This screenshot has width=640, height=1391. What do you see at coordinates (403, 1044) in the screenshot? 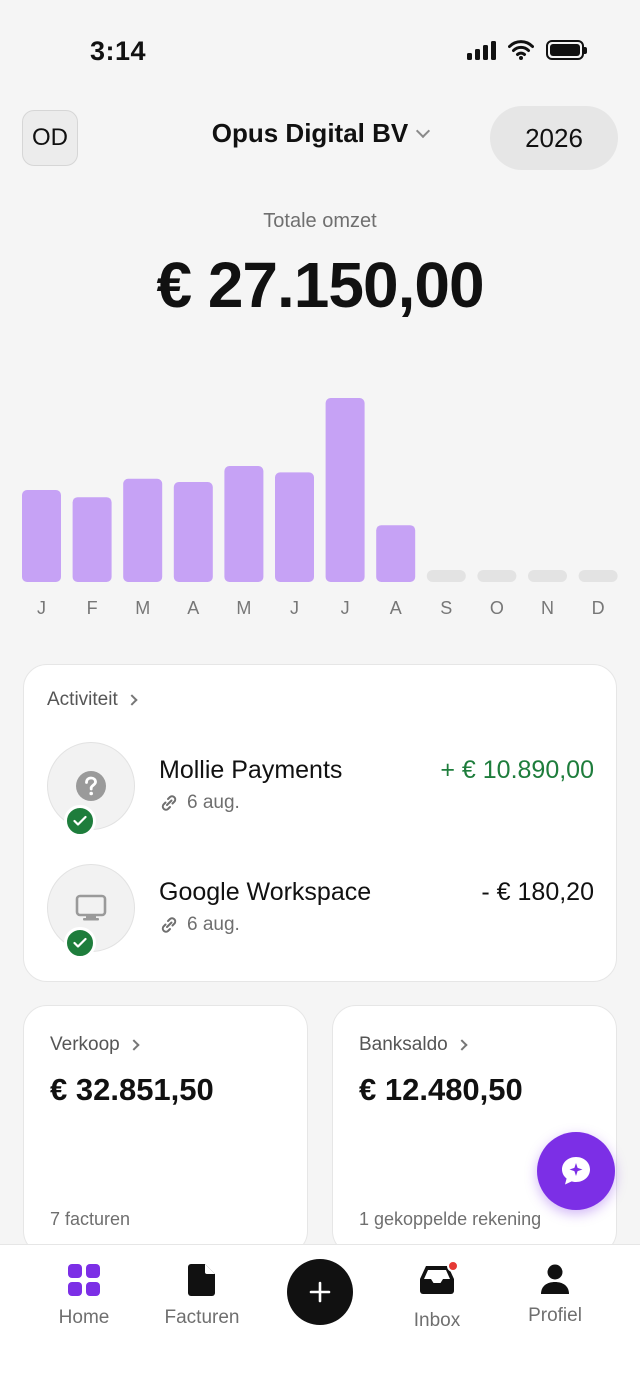
I see `bank-heading-label: Banksaldo` at bounding box center [403, 1044].